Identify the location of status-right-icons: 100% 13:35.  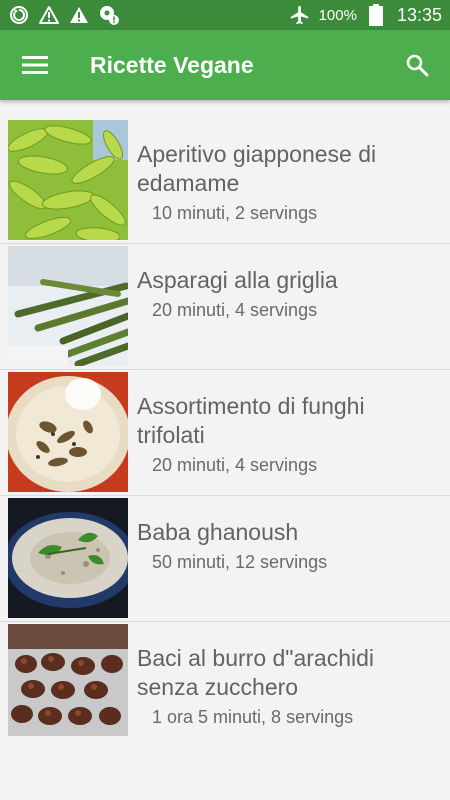
(365, 15).